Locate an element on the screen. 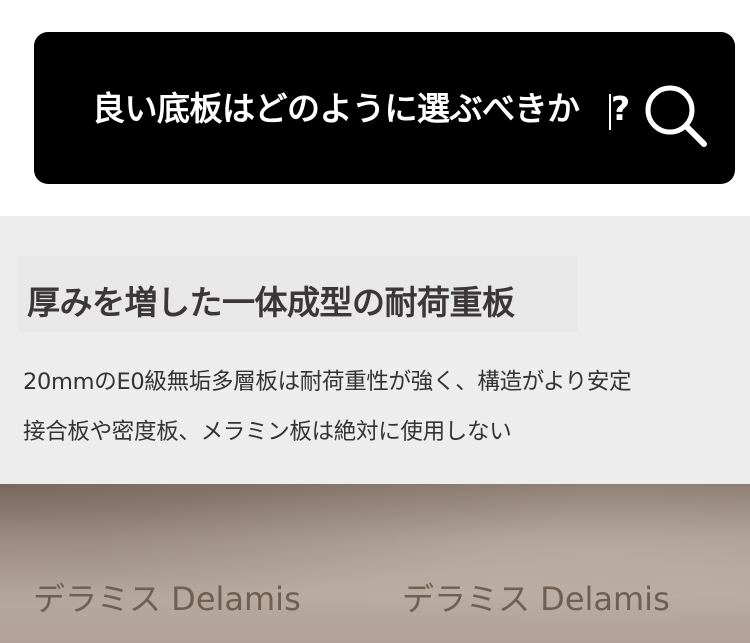 This screenshot has height=643, width=750. feature-heading: 厚みを増した一体成型の耐荷重板 is located at coordinates (271, 302).